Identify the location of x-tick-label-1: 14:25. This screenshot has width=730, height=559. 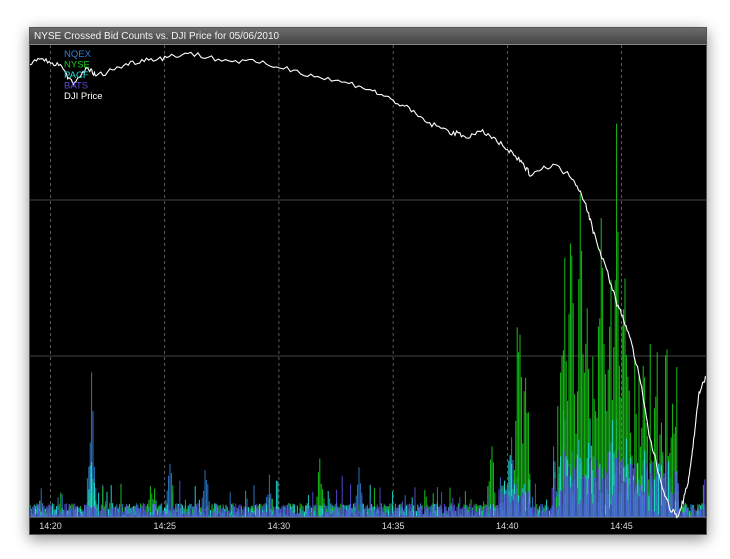
(164, 526).